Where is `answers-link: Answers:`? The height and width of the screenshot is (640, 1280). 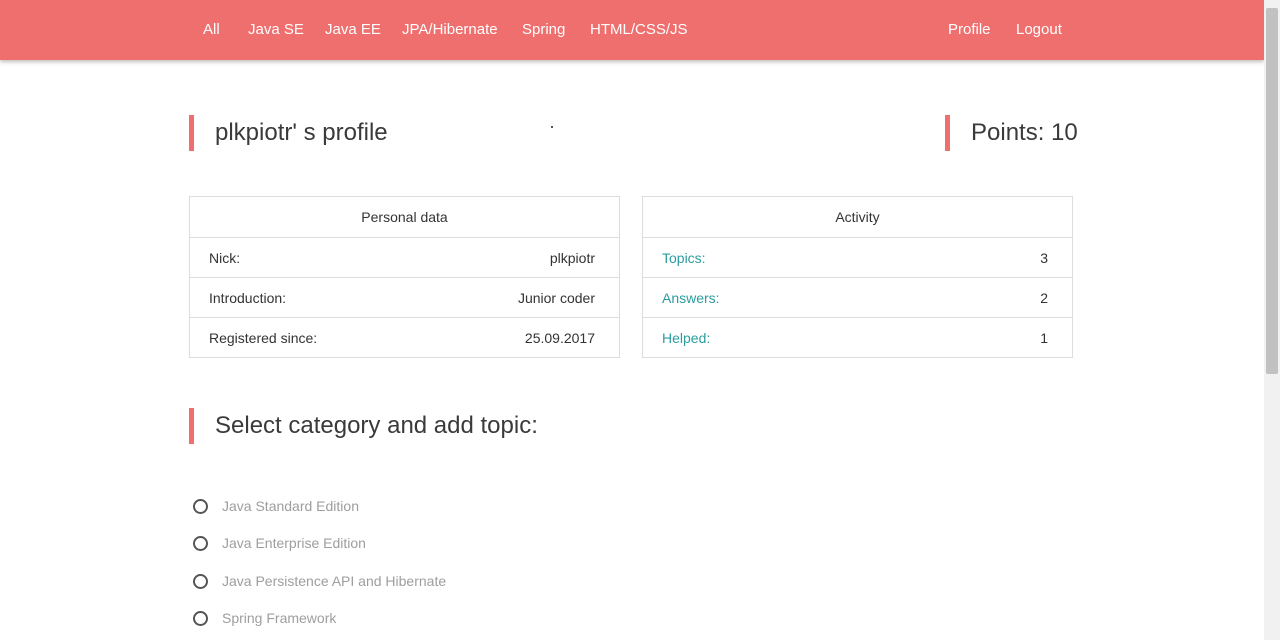 answers-link: Answers: is located at coordinates (691, 298).